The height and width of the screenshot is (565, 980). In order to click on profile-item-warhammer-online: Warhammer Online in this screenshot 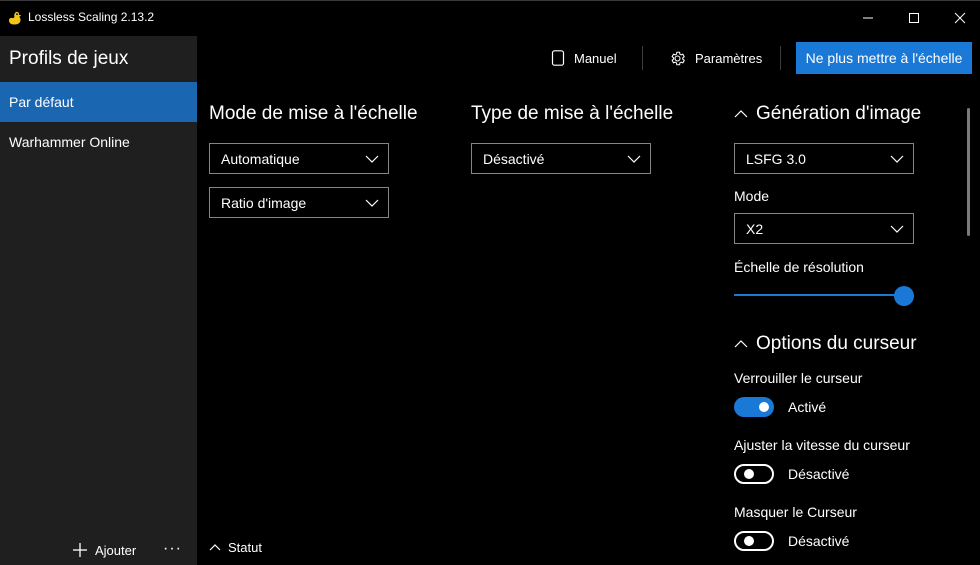, I will do `click(98, 142)`.